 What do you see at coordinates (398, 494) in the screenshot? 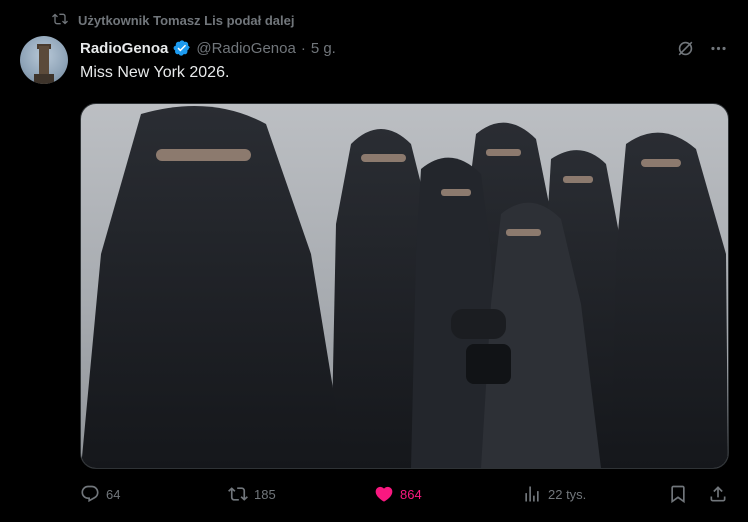
I see `like-button: 864` at bounding box center [398, 494].